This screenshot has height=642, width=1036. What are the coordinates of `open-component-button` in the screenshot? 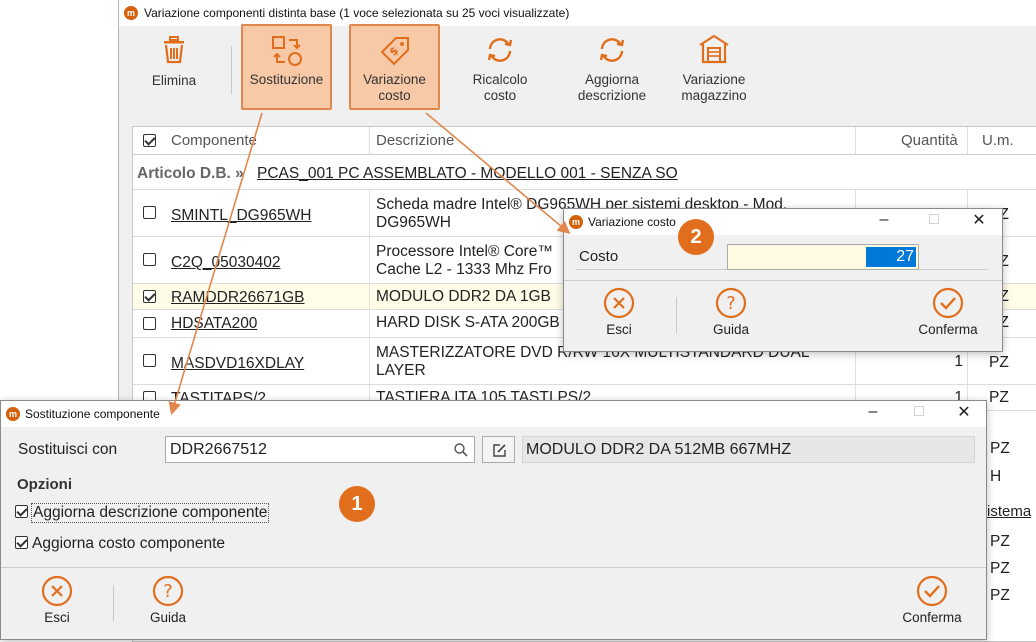 It's located at (498, 449).